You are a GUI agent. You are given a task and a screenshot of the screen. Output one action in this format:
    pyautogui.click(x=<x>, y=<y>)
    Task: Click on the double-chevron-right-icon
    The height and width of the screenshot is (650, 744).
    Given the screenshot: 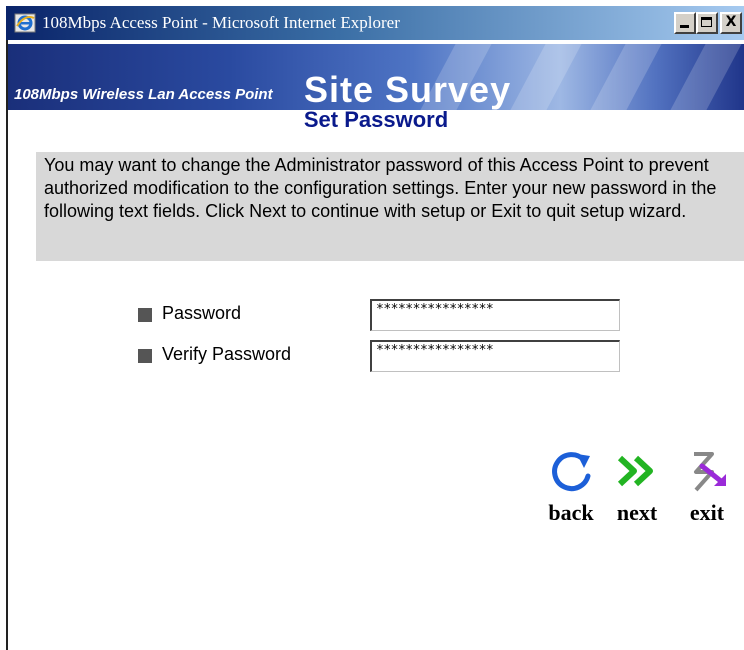 What is the action you would take?
    pyautogui.click(x=635, y=471)
    